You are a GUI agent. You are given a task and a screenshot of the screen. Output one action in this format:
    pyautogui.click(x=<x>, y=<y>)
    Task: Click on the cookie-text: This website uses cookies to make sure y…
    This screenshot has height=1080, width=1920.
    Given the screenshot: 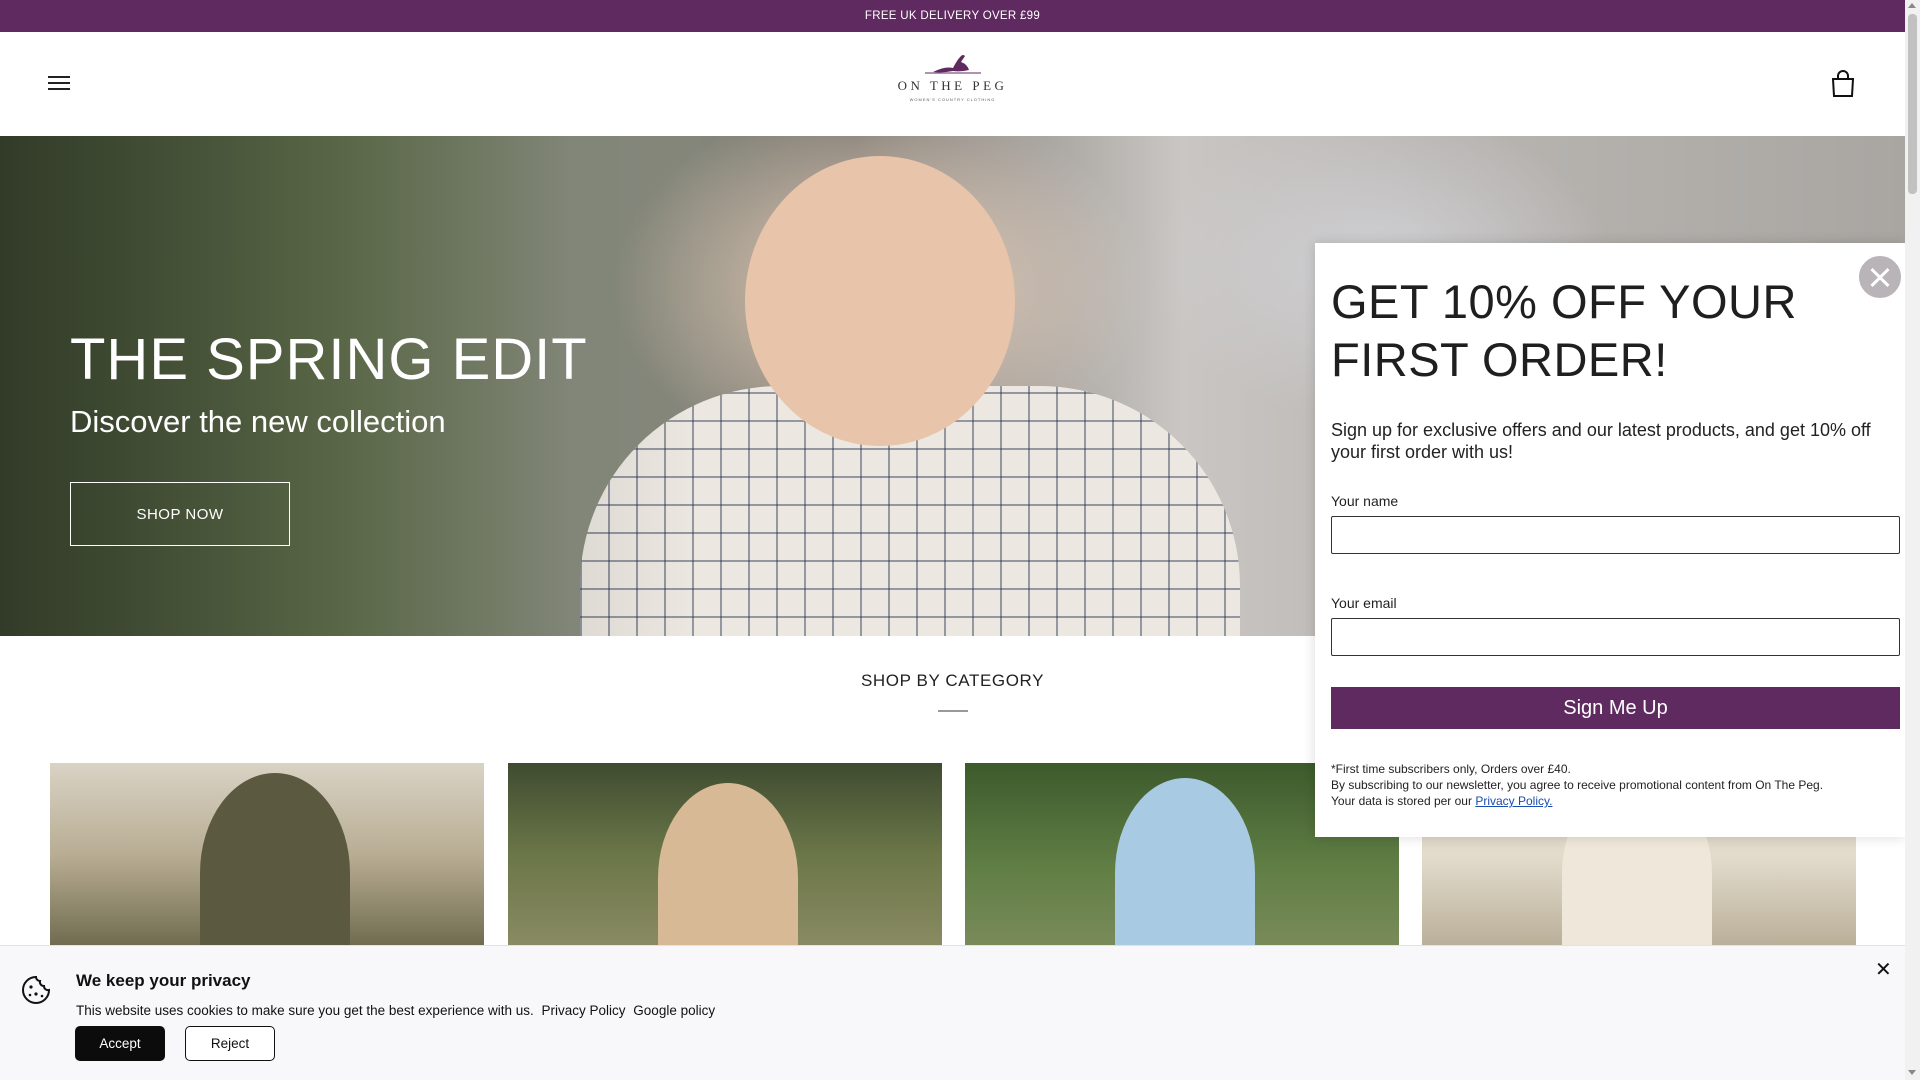 What is the action you would take?
    pyautogui.click(x=395, y=1010)
    